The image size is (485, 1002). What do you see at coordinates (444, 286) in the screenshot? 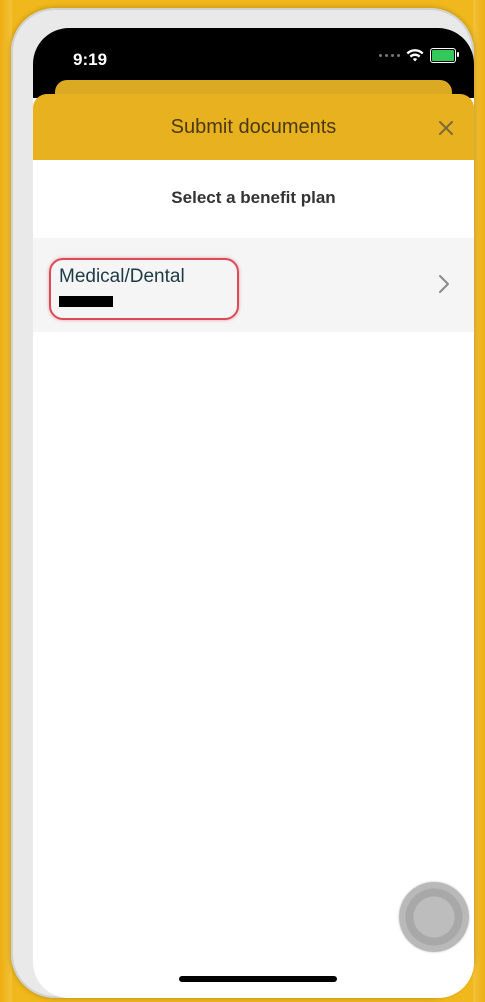
I see `chevron-right-icon` at bounding box center [444, 286].